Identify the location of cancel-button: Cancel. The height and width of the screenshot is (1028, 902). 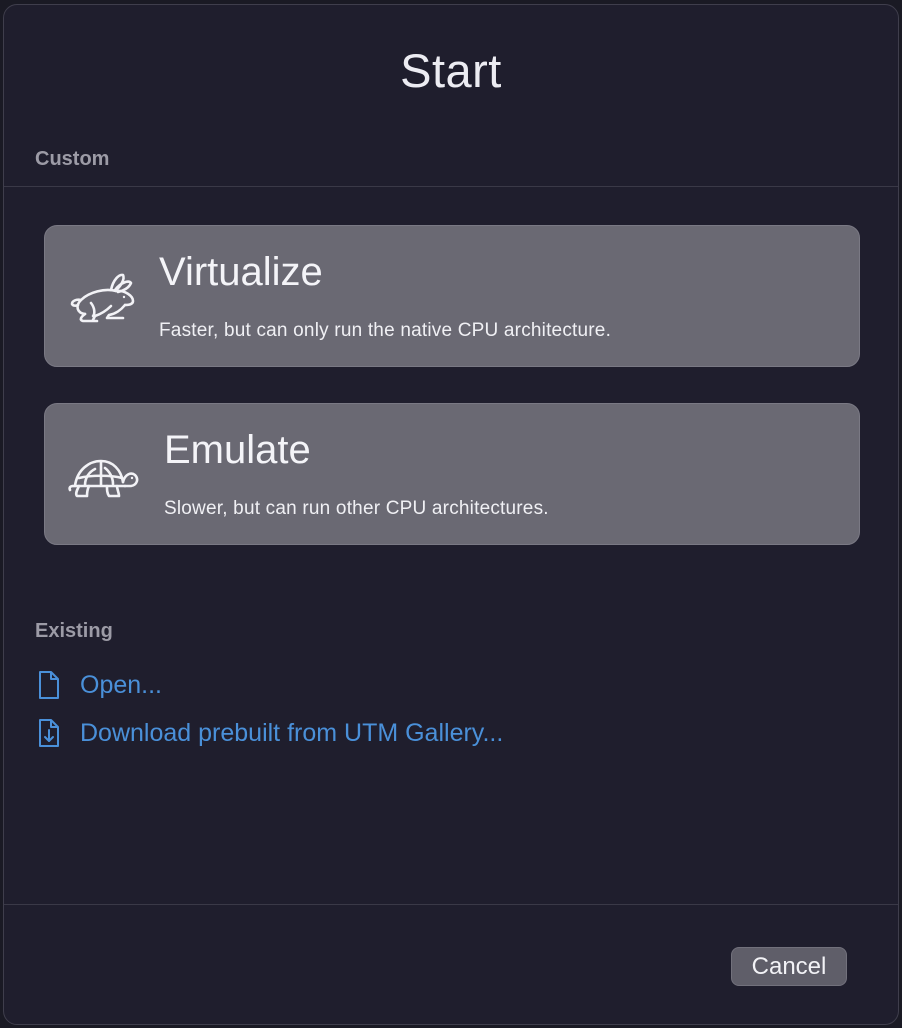
(789, 966).